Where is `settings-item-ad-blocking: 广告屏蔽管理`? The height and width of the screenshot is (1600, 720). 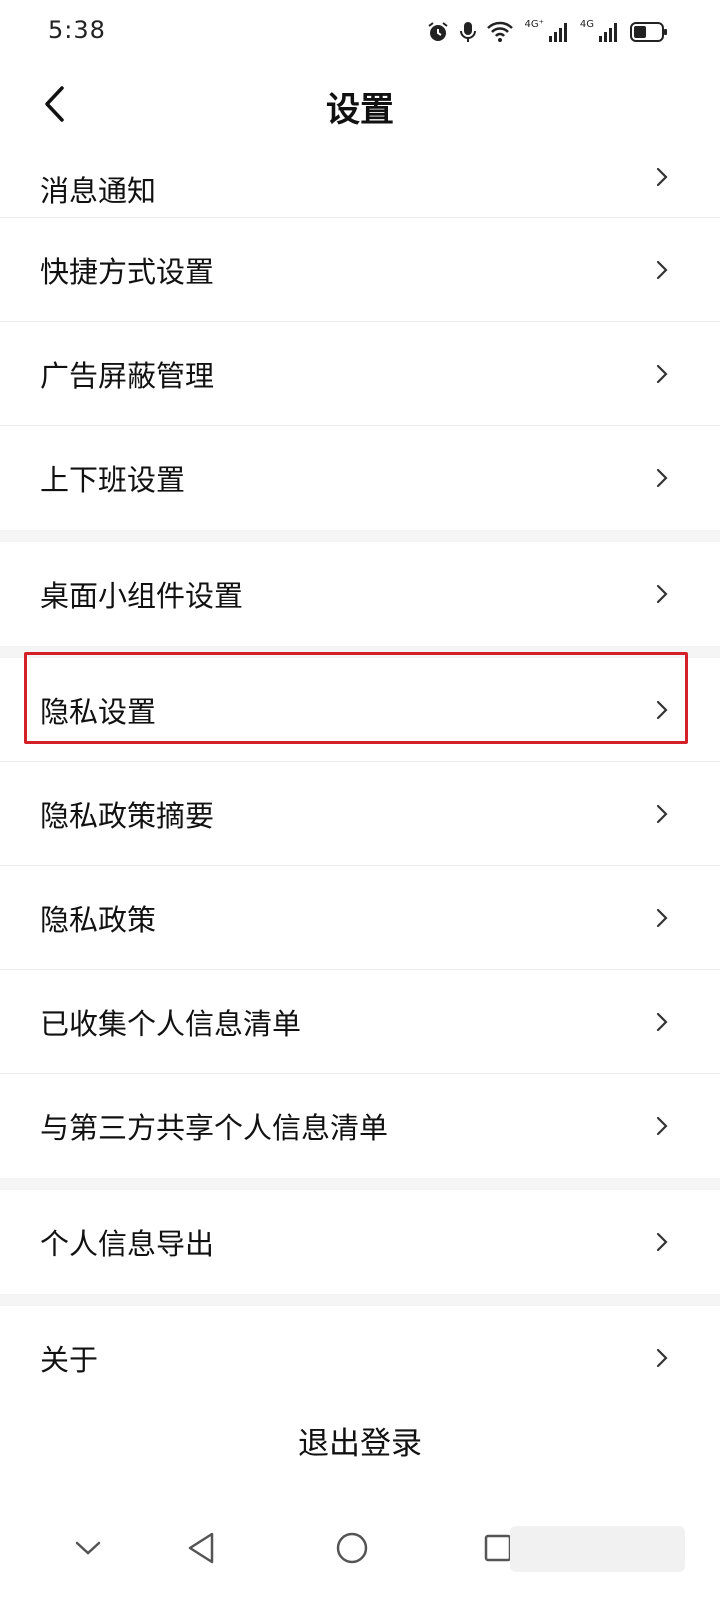
settings-item-ad-blocking: 广告屏蔽管理 is located at coordinates (360, 374).